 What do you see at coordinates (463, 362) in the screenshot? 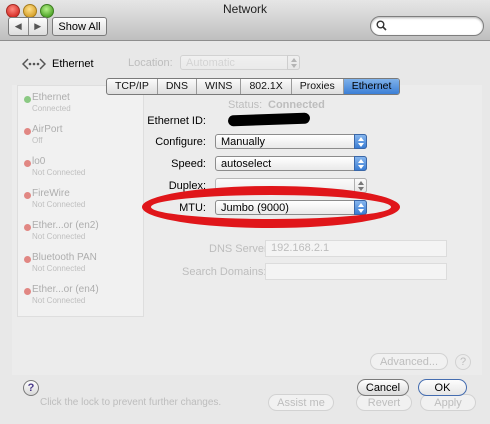
I see `help-icon-background: ?` at bounding box center [463, 362].